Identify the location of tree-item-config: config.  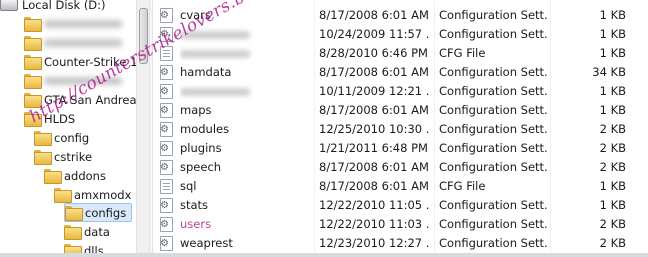
(61, 137).